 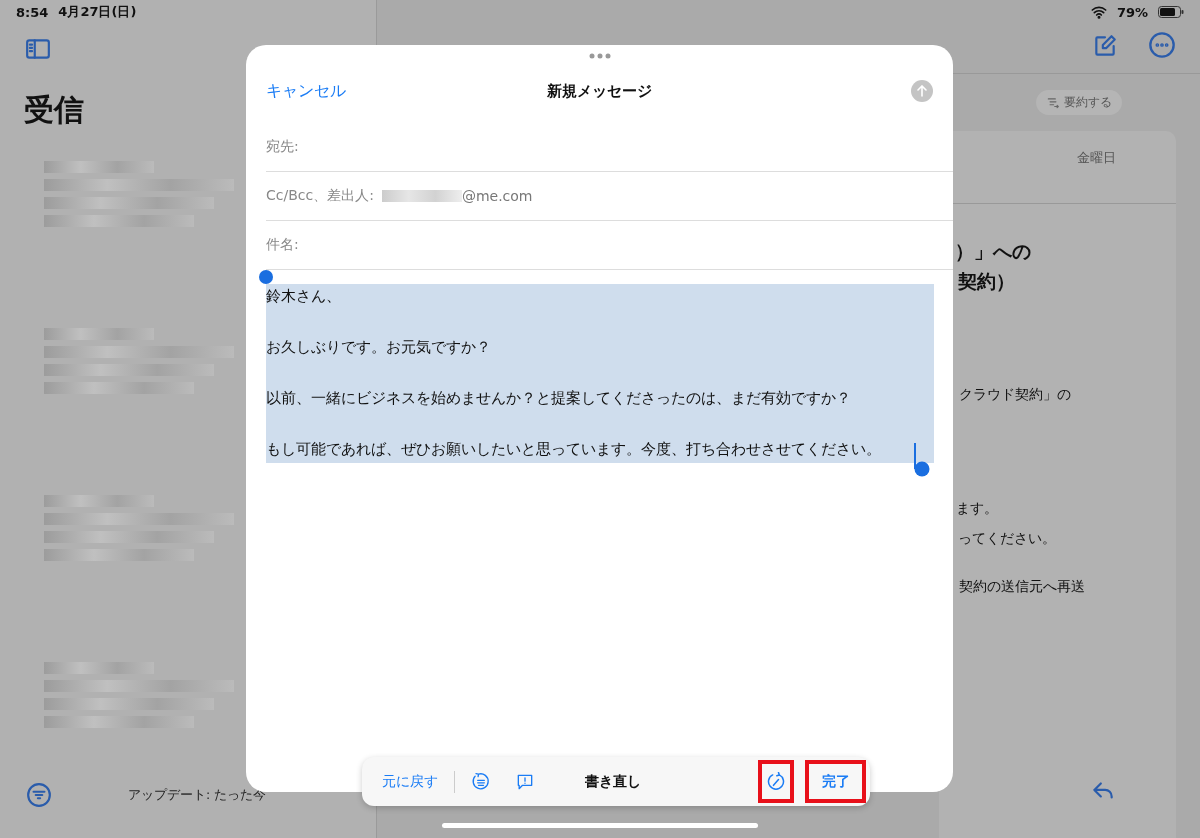 What do you see at coordinates (1079, 102) in the screenshot?
I see `summarize-button: 要約する` at bounding box center [1079, 102].